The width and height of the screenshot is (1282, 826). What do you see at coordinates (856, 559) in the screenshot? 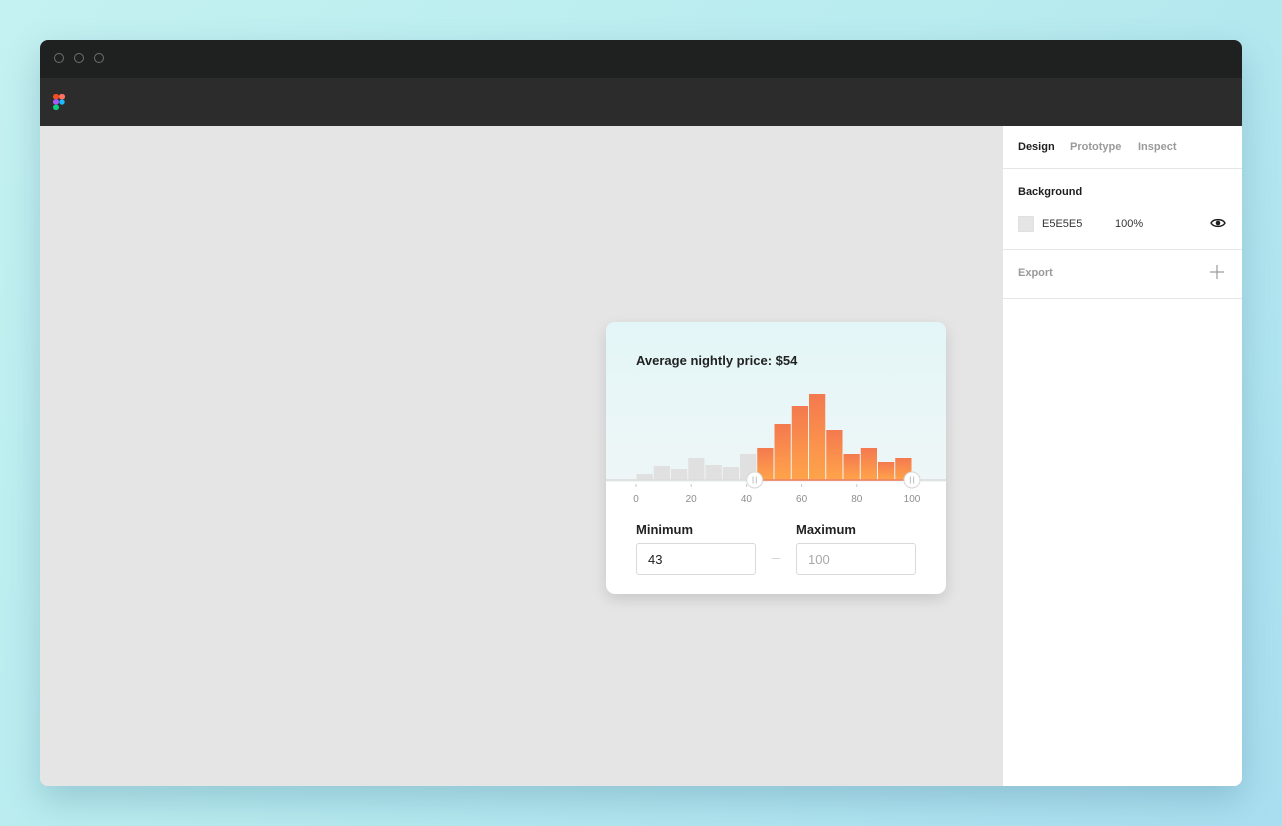
I see `maximum-input` at bounding box center [856, 559].